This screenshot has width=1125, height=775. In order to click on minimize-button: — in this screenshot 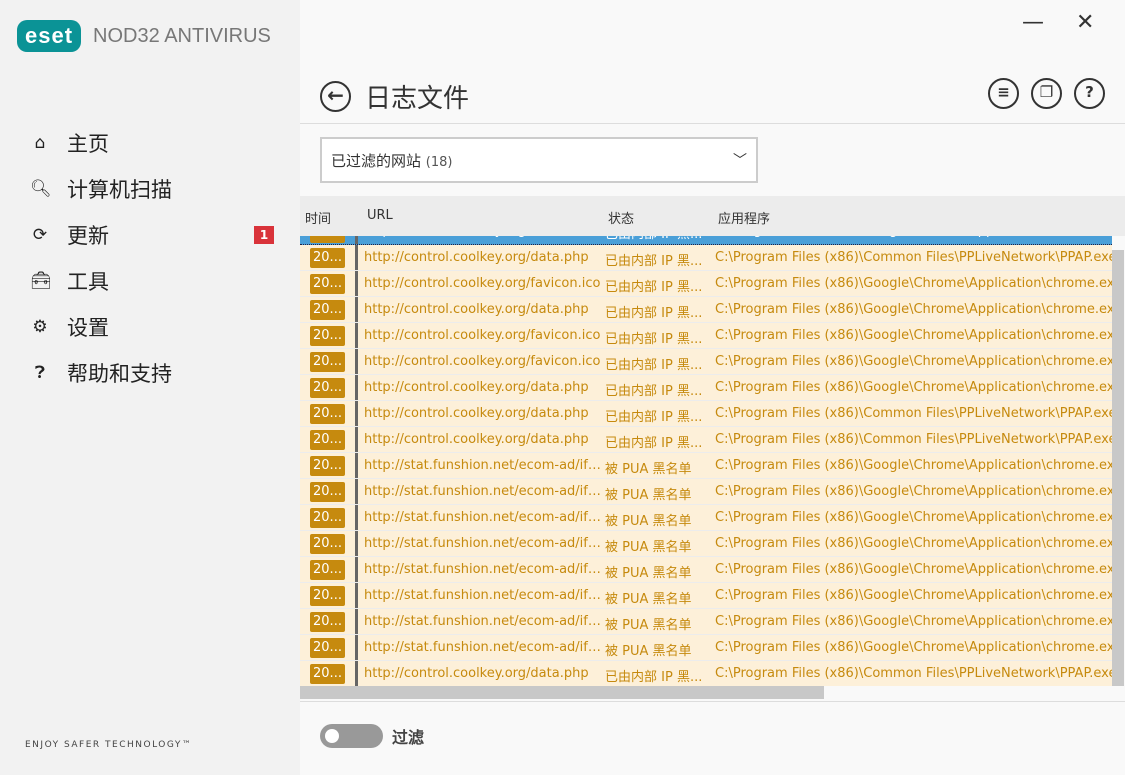, I will do `click(1033, 22)`.